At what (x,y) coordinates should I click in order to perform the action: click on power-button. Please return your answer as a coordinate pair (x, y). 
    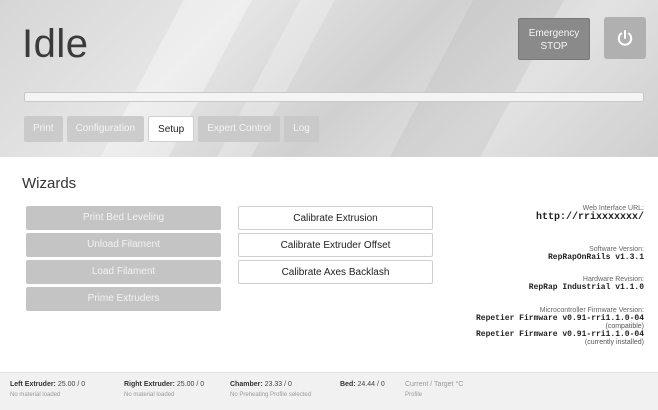
    Looking at the image, I should click on (625, 38).